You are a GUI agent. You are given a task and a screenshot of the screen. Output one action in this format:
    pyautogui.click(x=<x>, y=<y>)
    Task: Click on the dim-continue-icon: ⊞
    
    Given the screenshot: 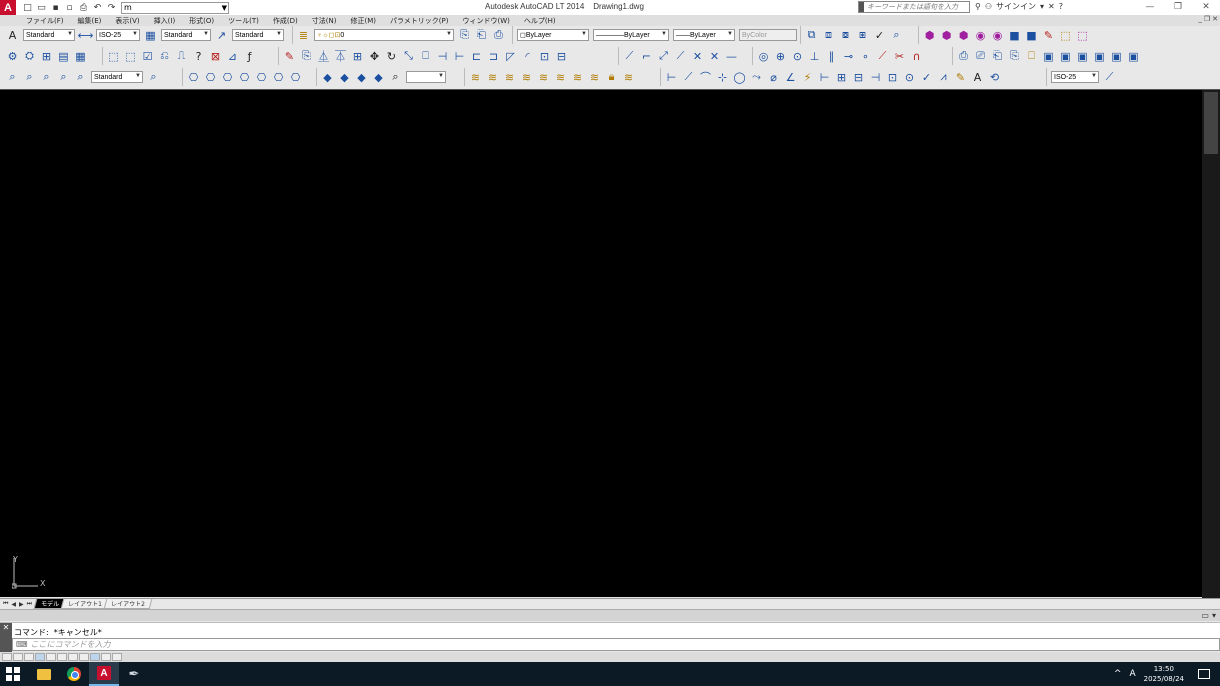 What is the action you would take?
    pyautogui.click(x=841, y=77)
    